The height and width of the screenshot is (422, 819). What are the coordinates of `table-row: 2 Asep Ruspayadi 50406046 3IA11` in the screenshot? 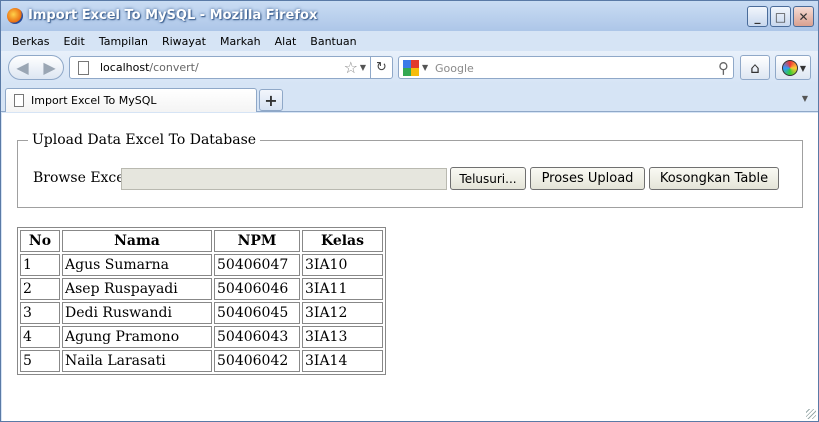 It's located at (201, 289).